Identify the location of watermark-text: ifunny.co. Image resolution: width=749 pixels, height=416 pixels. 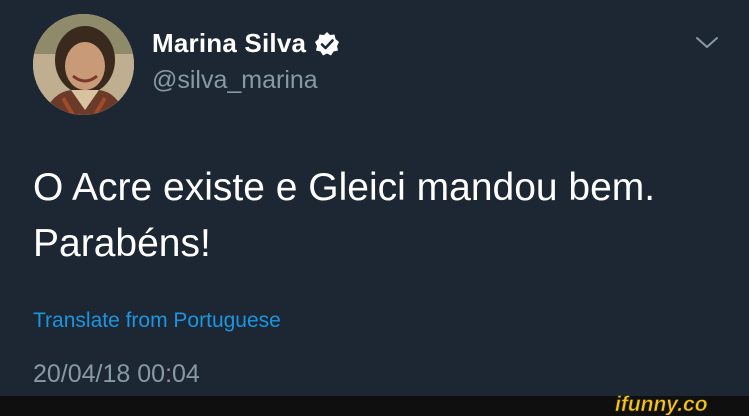
(661, 404).